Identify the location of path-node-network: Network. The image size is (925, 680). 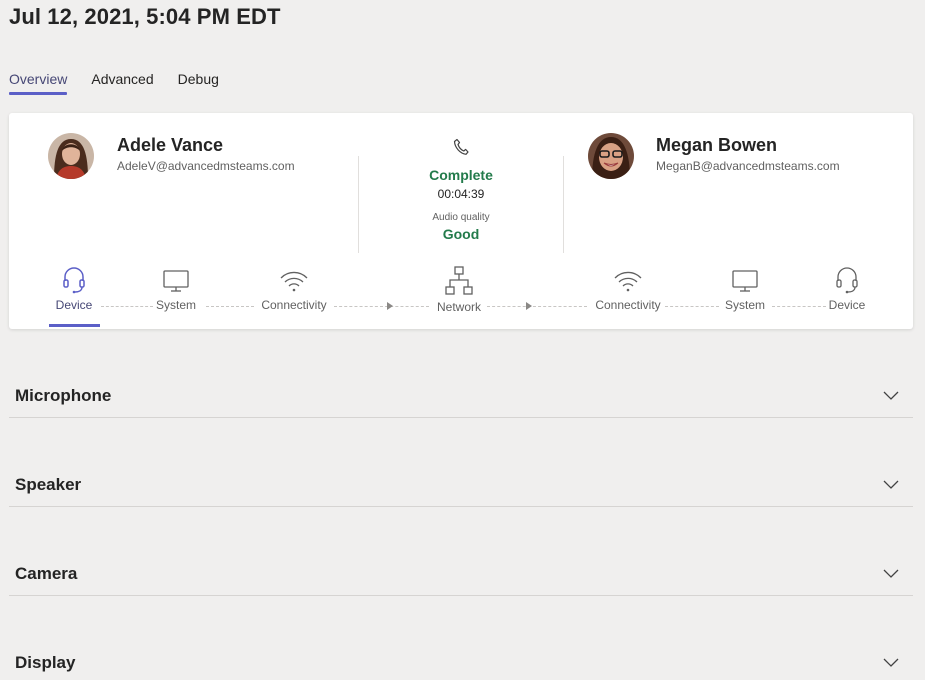
(459, 290).